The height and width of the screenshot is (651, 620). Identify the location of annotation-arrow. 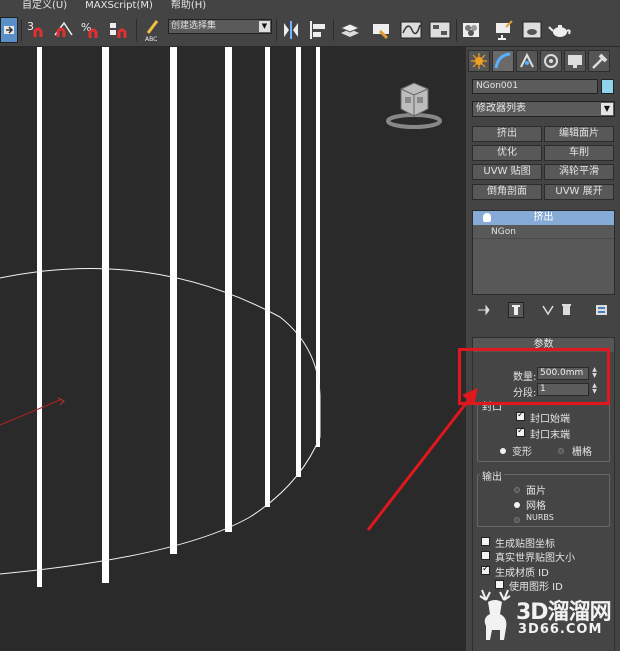
(422, 459).